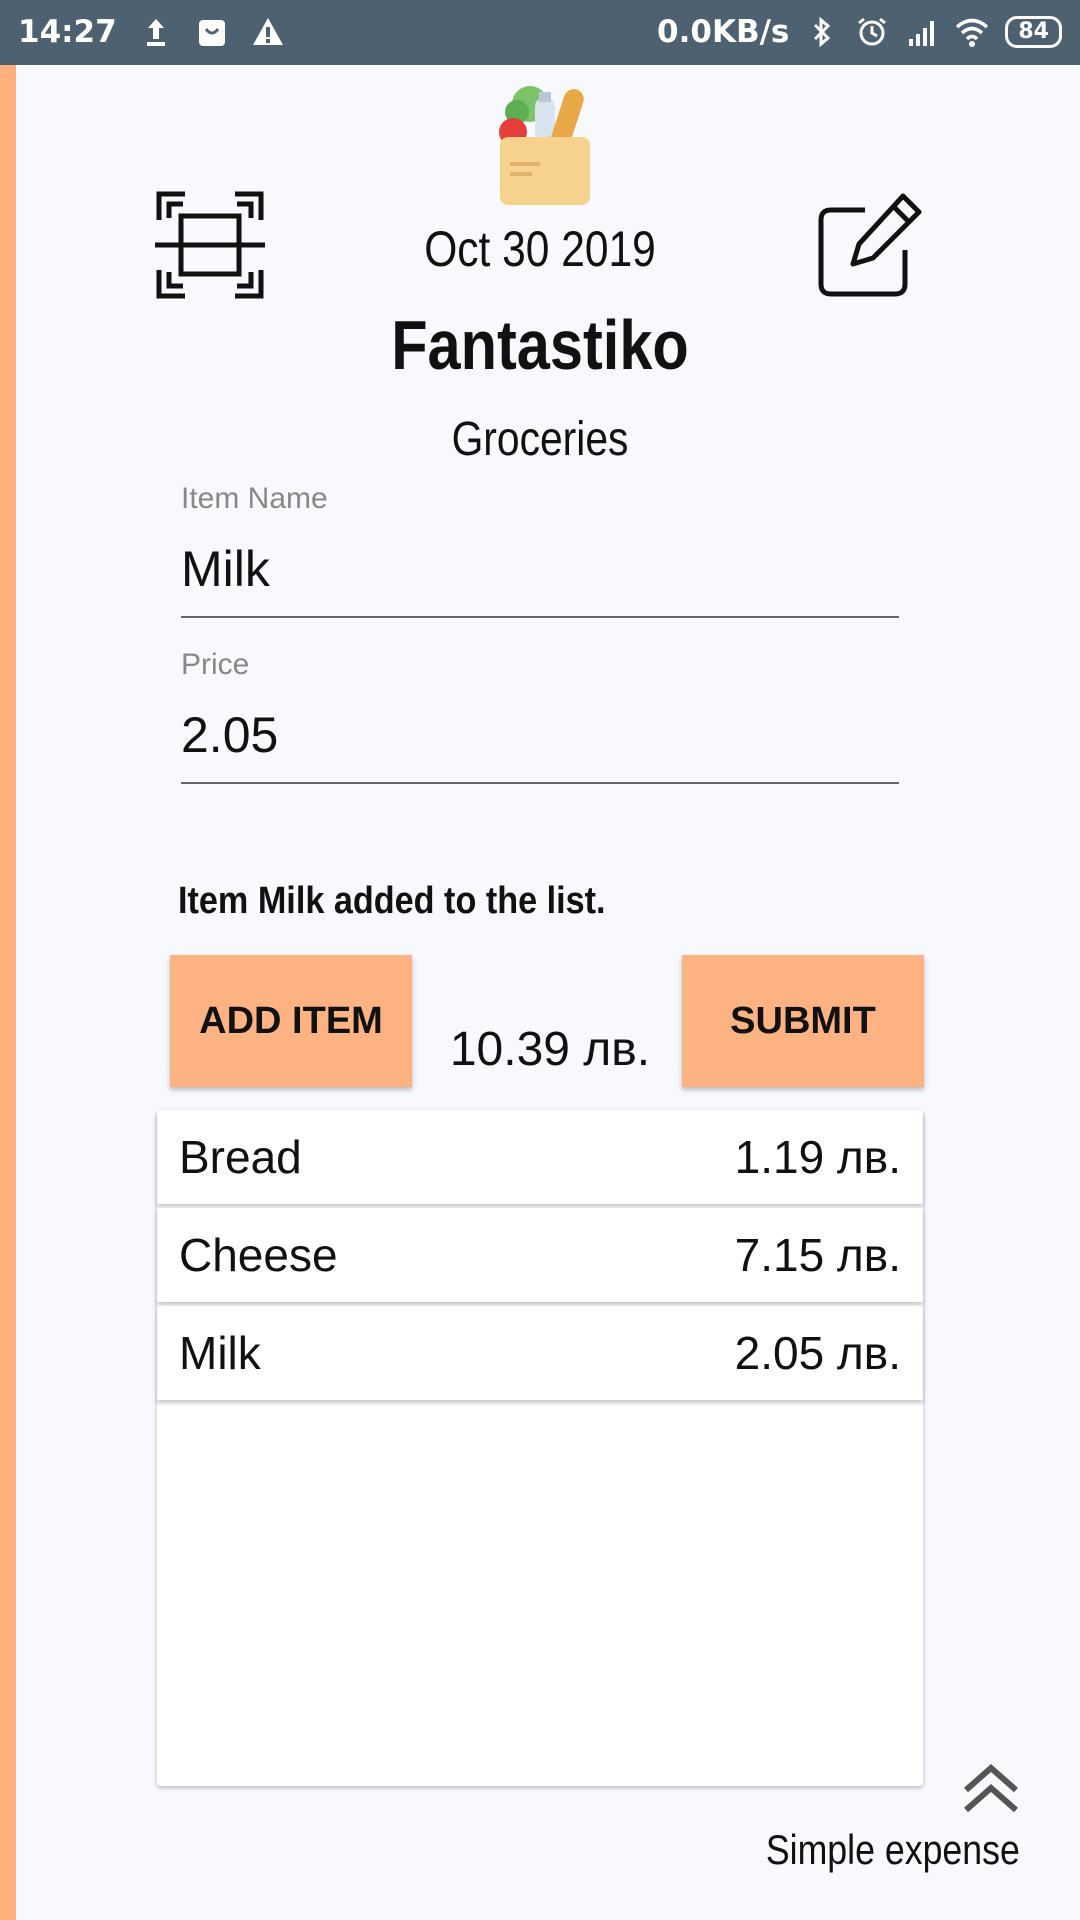 The width and height of the screenshot is (1080, 1920). What do you see at coordinates (267, 31) in the screenshot?
I see `warning-icon` at bounding box center [267, 31].